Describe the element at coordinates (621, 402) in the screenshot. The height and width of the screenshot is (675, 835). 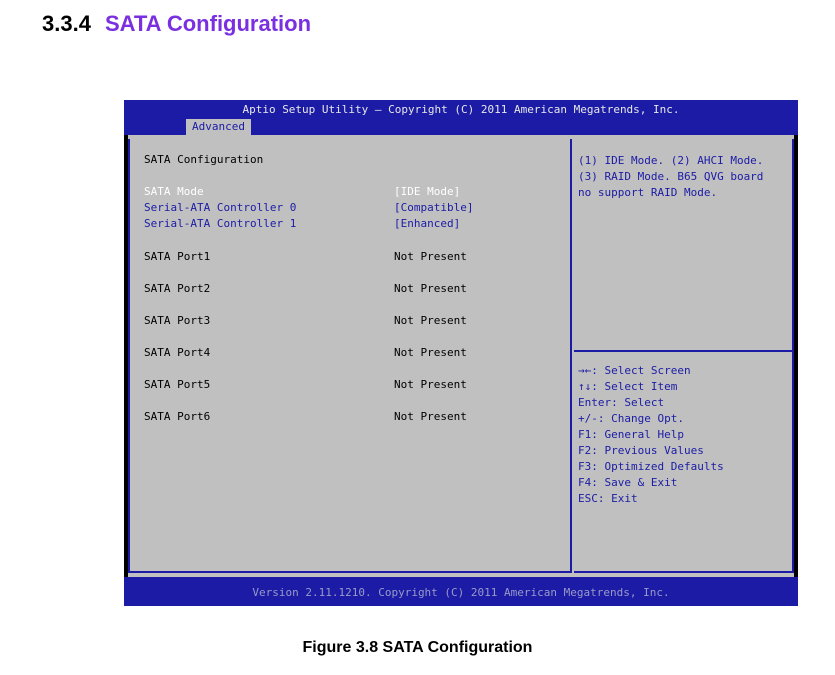
I see `key-help-item: Enter: Select` at that location.